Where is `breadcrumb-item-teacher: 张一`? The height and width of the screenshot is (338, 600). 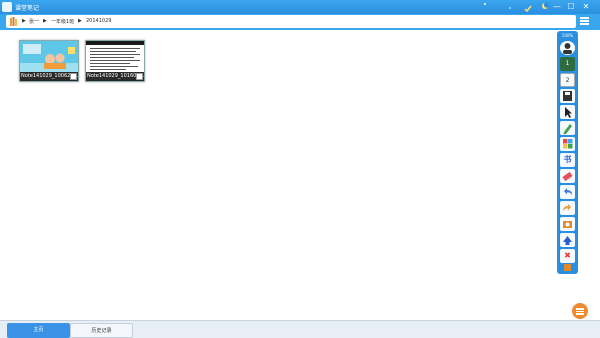 breadcrumb-item-teacher: 张一 is located at coordinates (34, 21).